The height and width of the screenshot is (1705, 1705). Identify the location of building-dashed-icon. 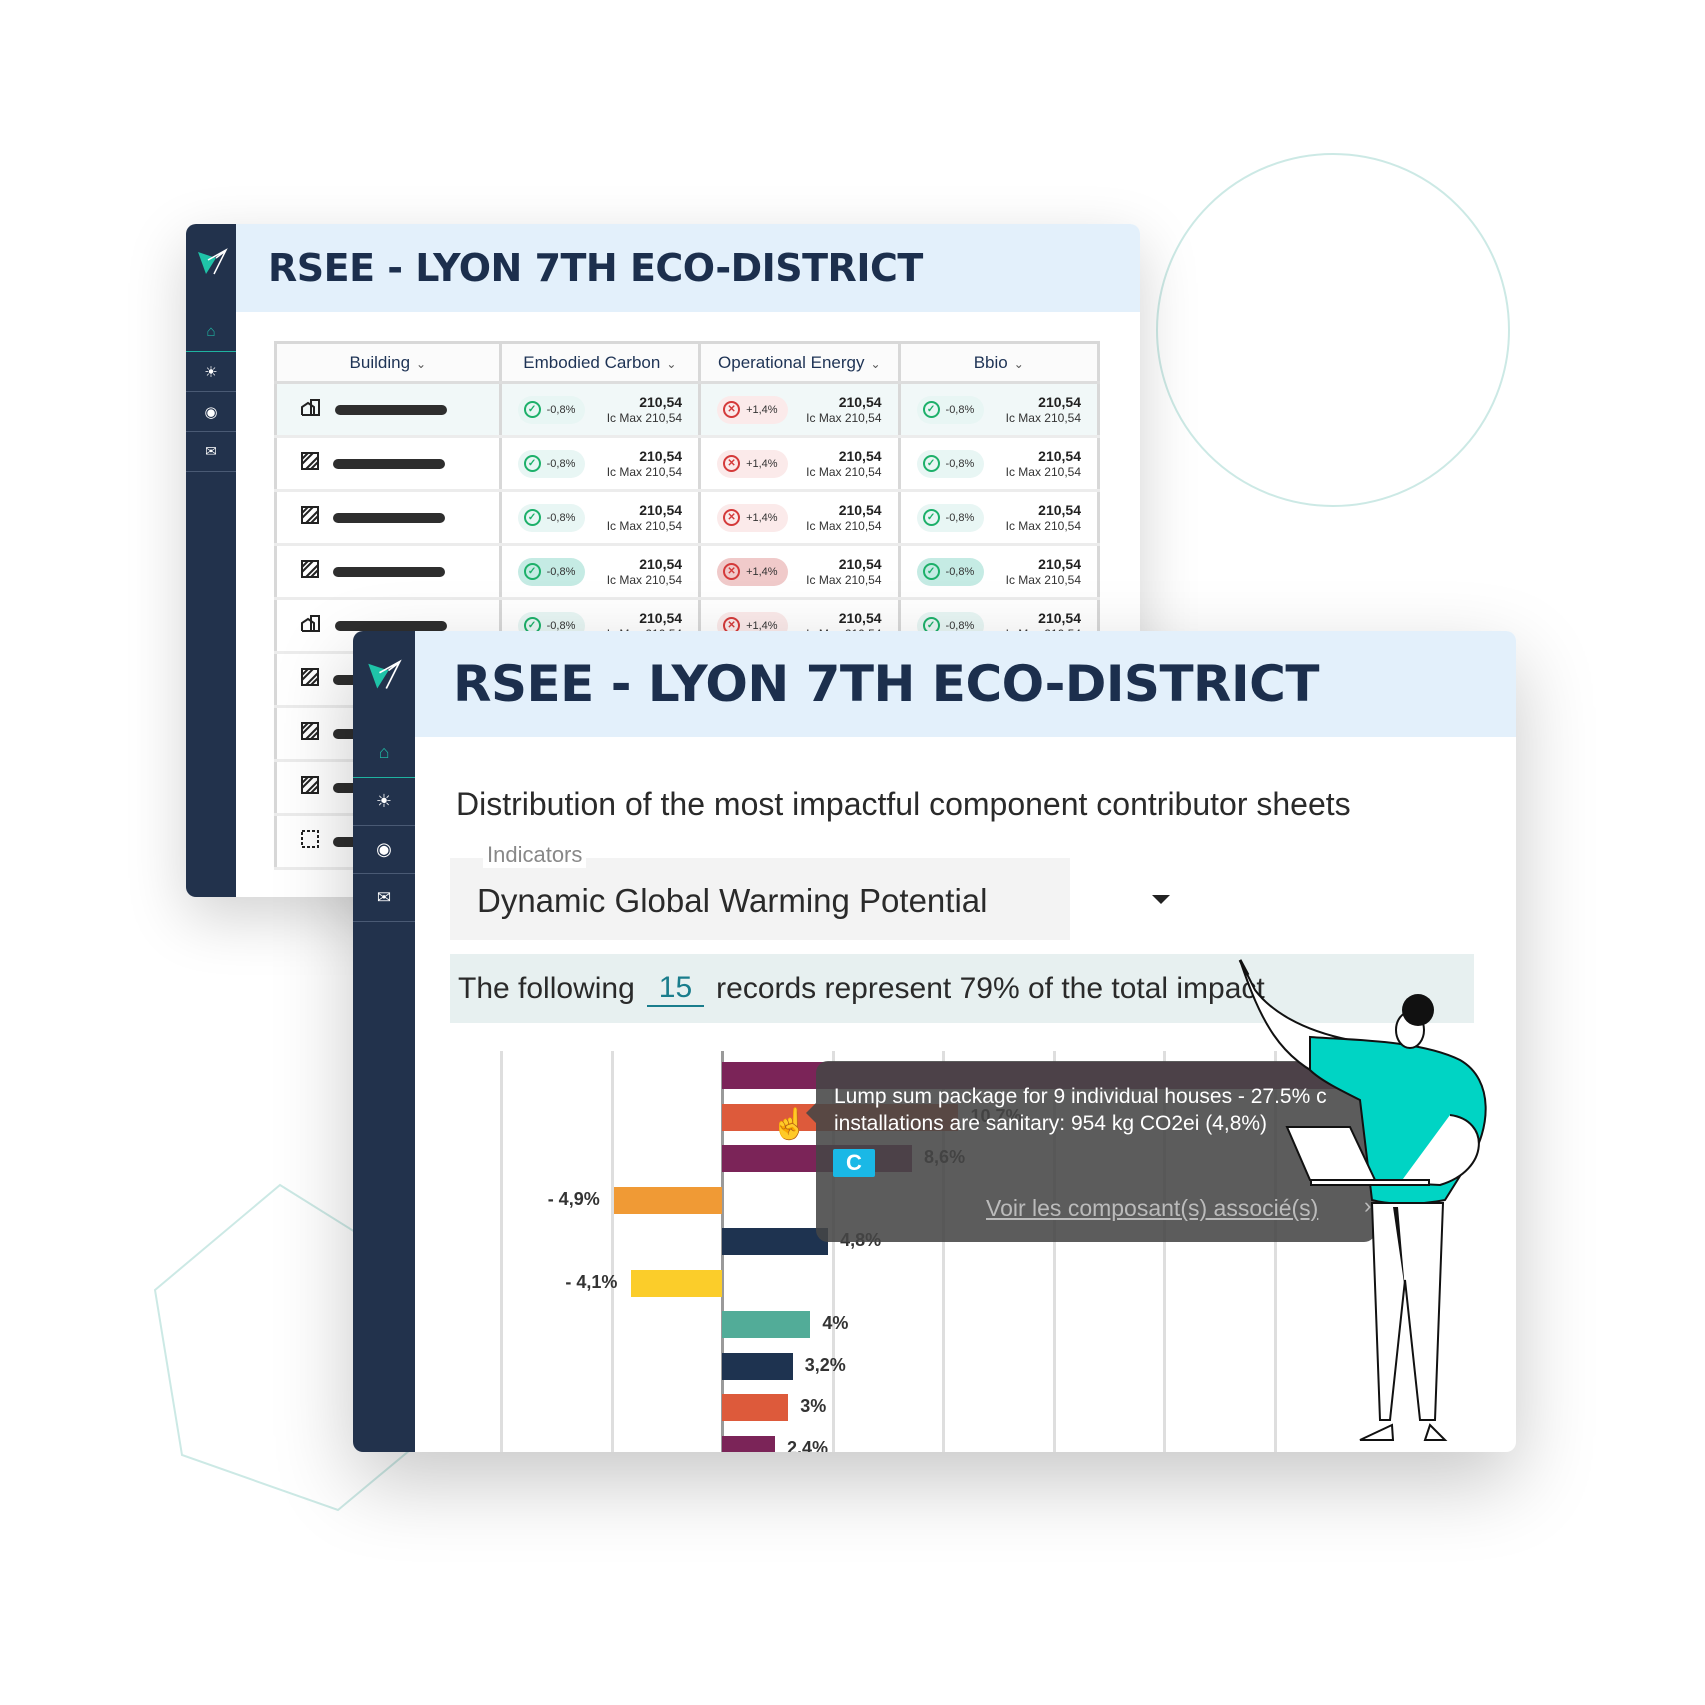
(310, 841).